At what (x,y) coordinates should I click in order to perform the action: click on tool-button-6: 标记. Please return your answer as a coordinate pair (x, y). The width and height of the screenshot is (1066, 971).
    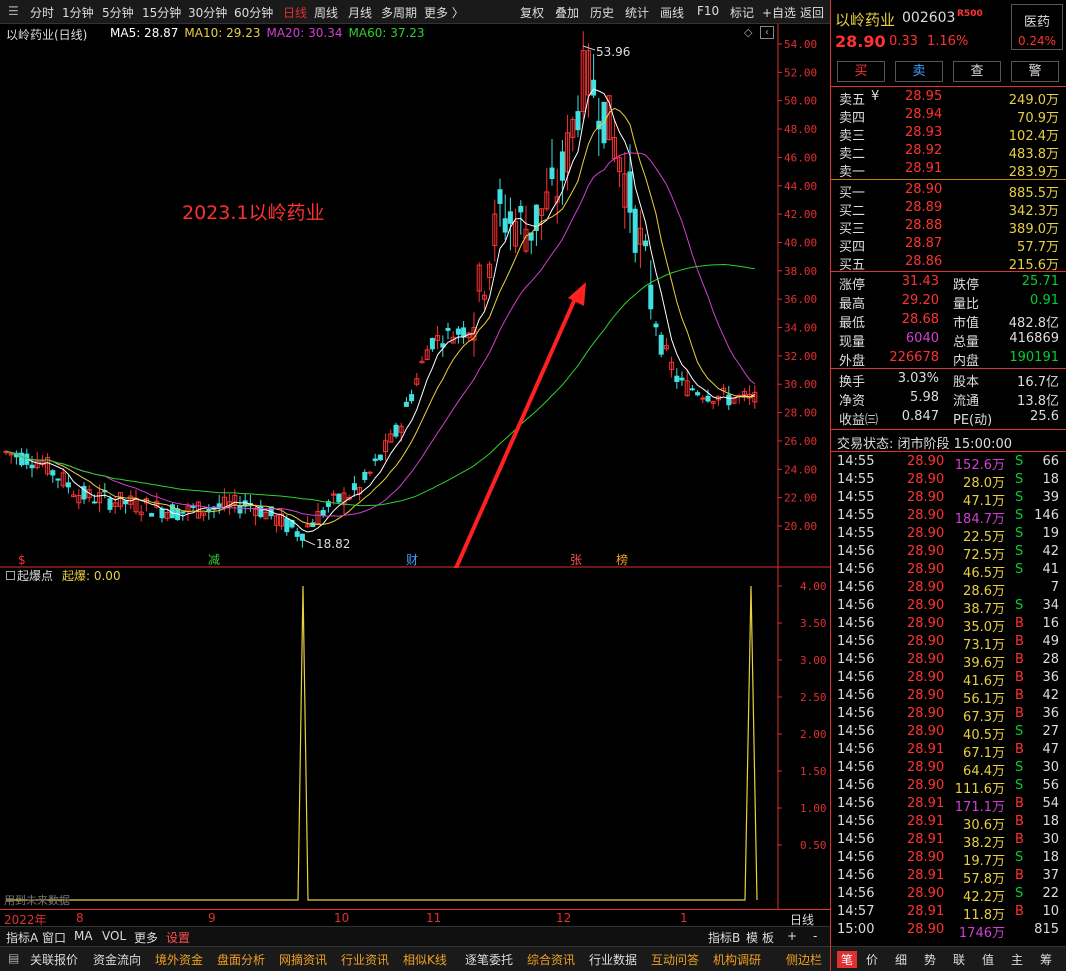
    Looking at the image, I should click on (742, 12).